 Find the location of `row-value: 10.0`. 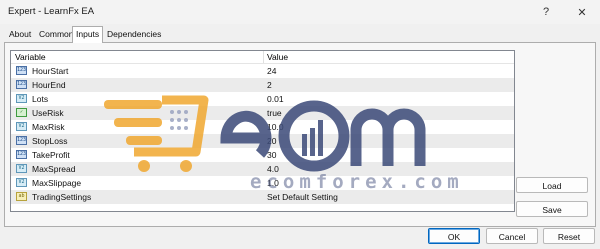

row-value: 10.0 is located at coordinates (275, 127).